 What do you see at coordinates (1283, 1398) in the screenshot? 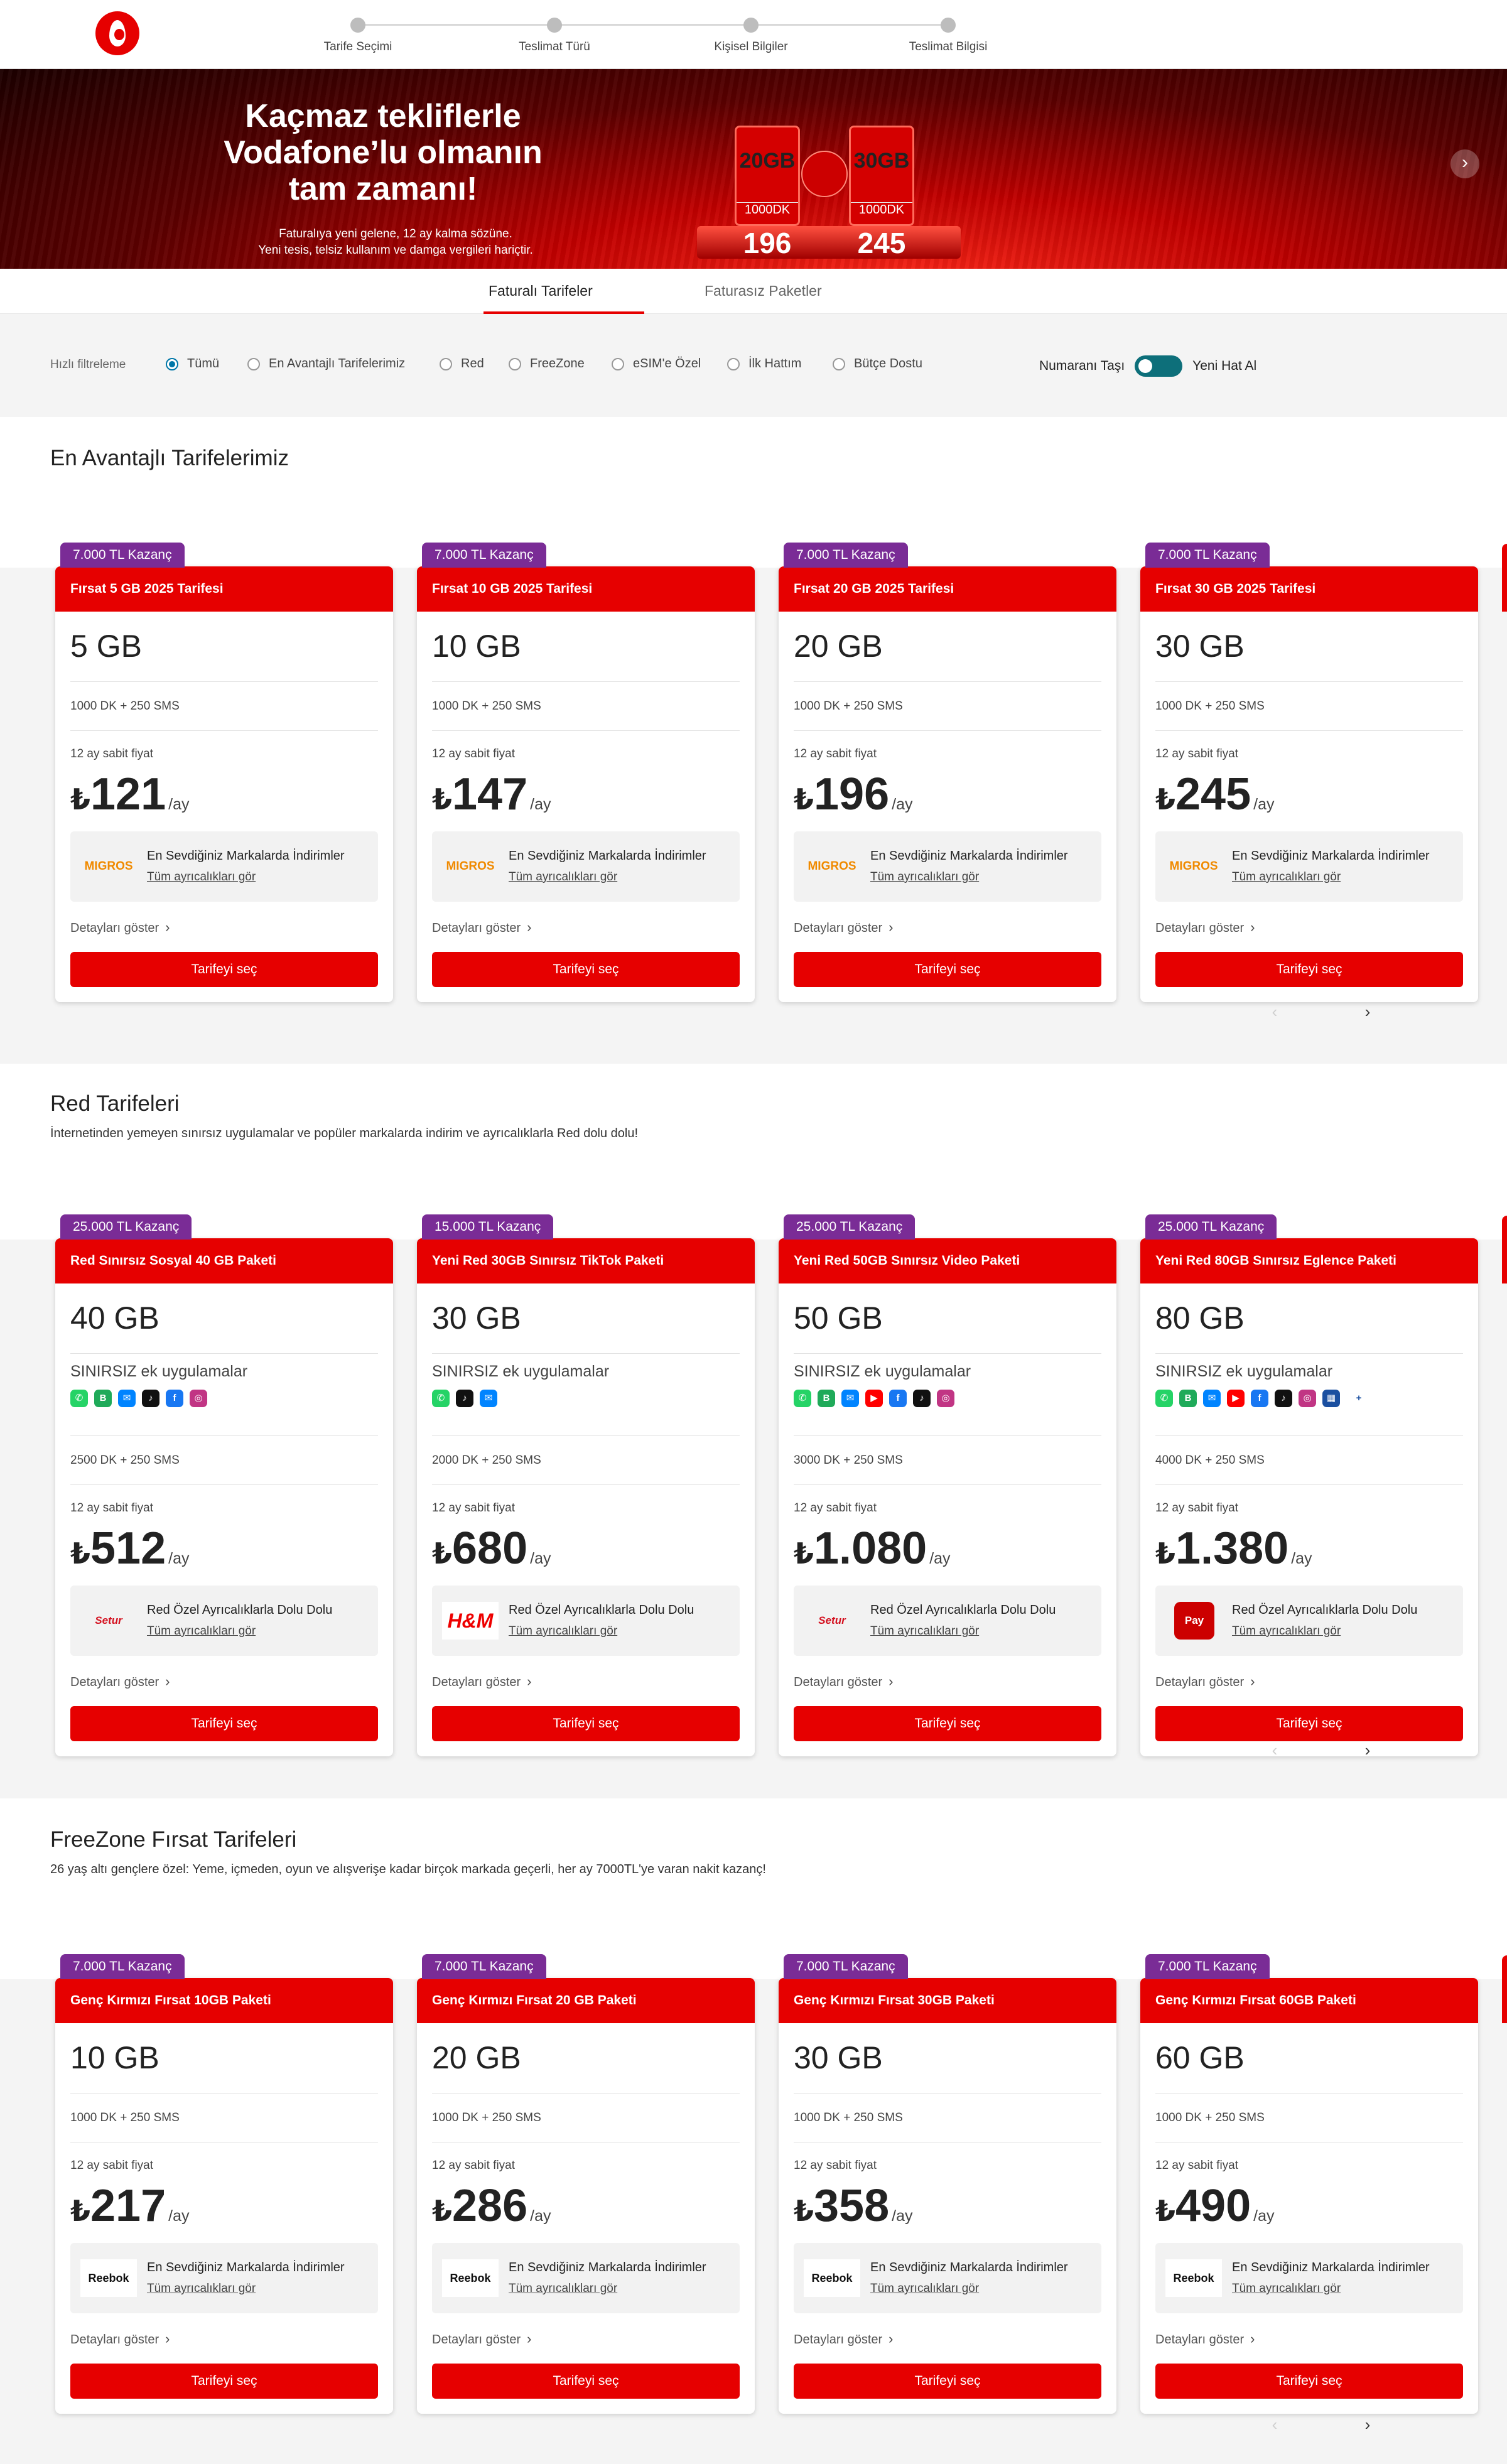
I see `tiktok-icon: ♪` at bounding box center [1283, 1398].